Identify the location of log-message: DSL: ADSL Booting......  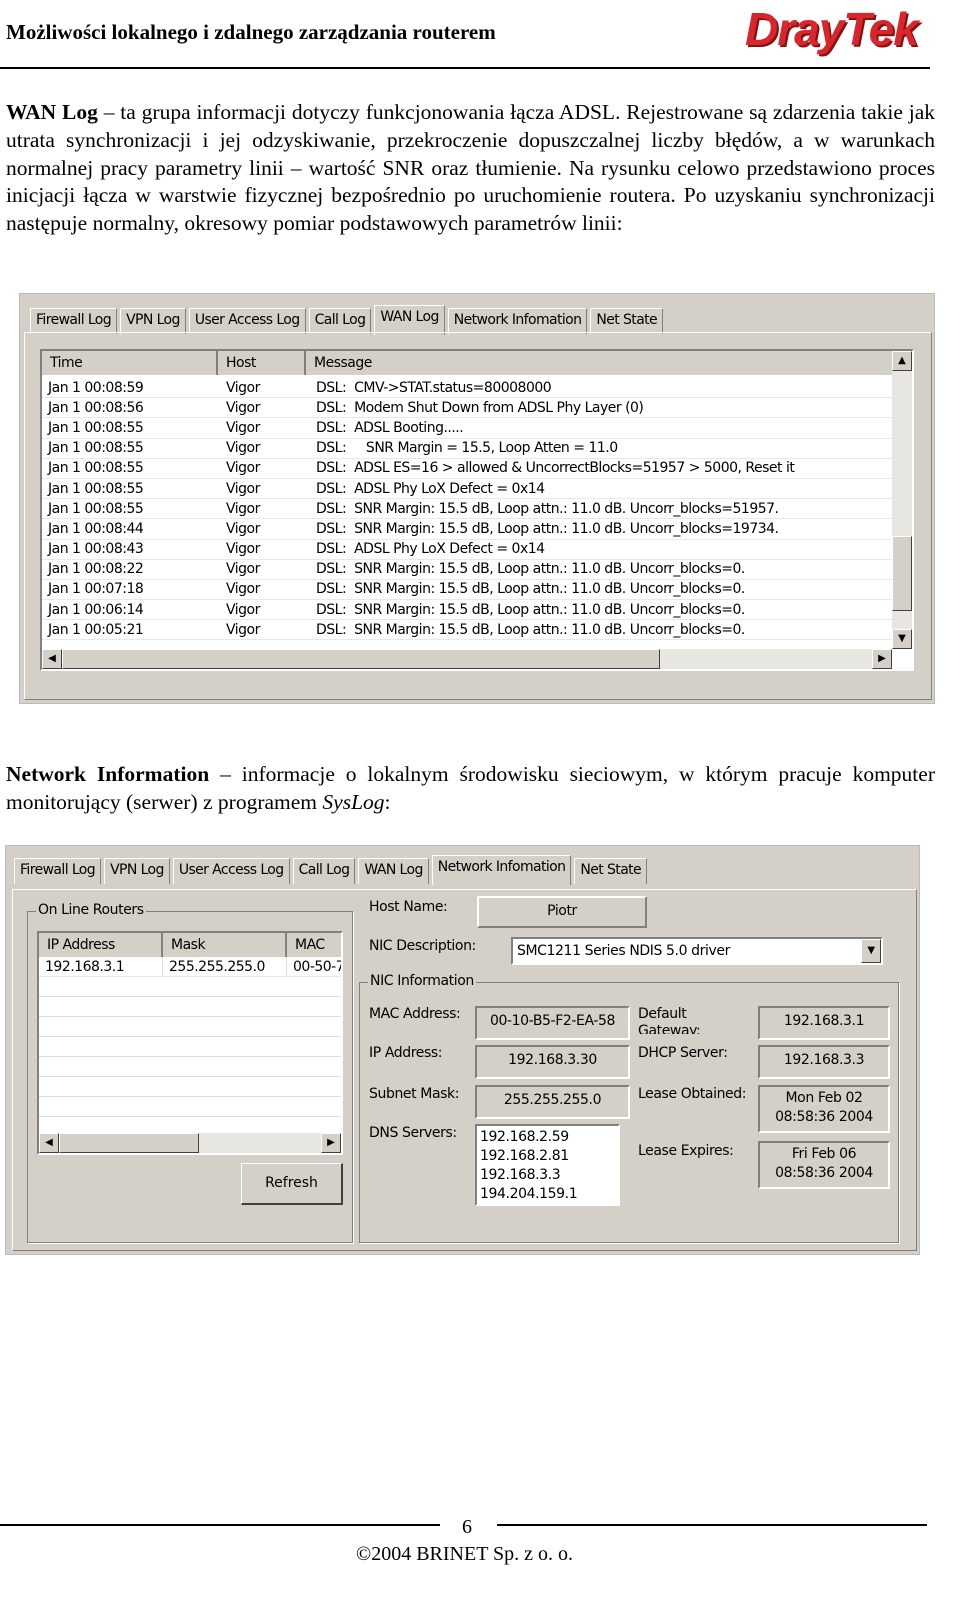
(390, 427).